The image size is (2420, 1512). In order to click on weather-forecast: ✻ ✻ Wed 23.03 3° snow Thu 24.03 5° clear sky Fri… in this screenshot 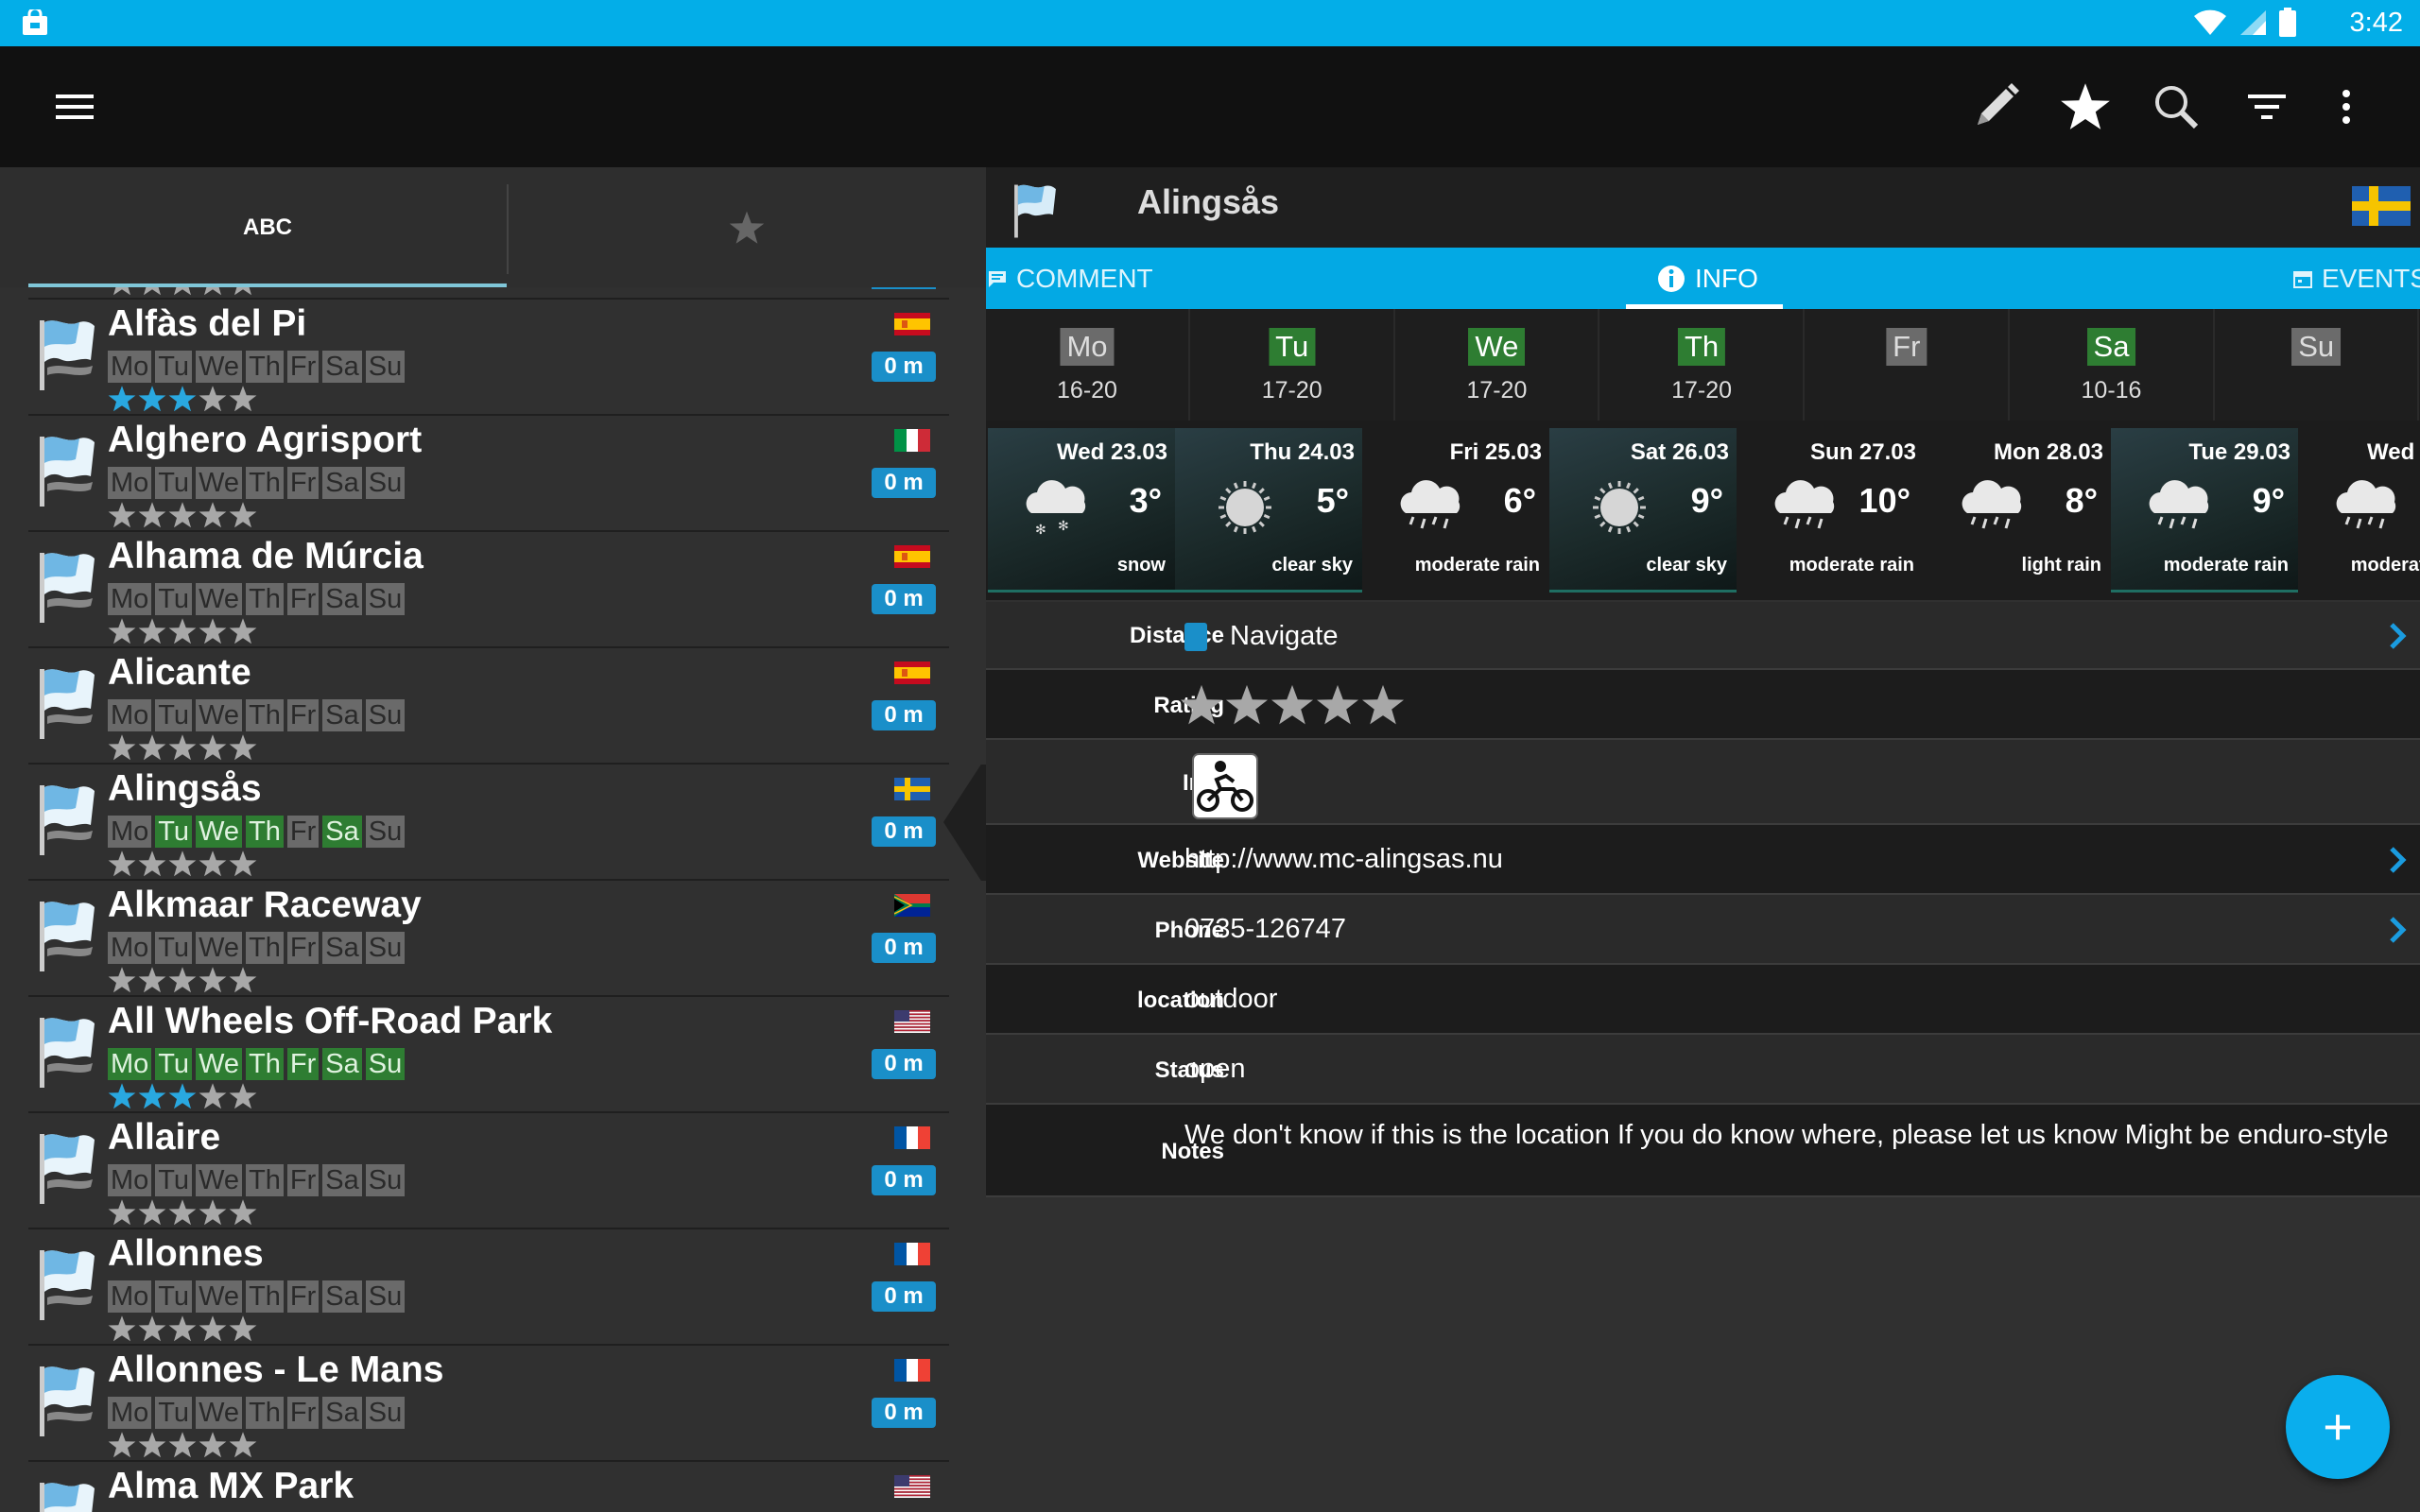, I will do `click(1703, 510)`.